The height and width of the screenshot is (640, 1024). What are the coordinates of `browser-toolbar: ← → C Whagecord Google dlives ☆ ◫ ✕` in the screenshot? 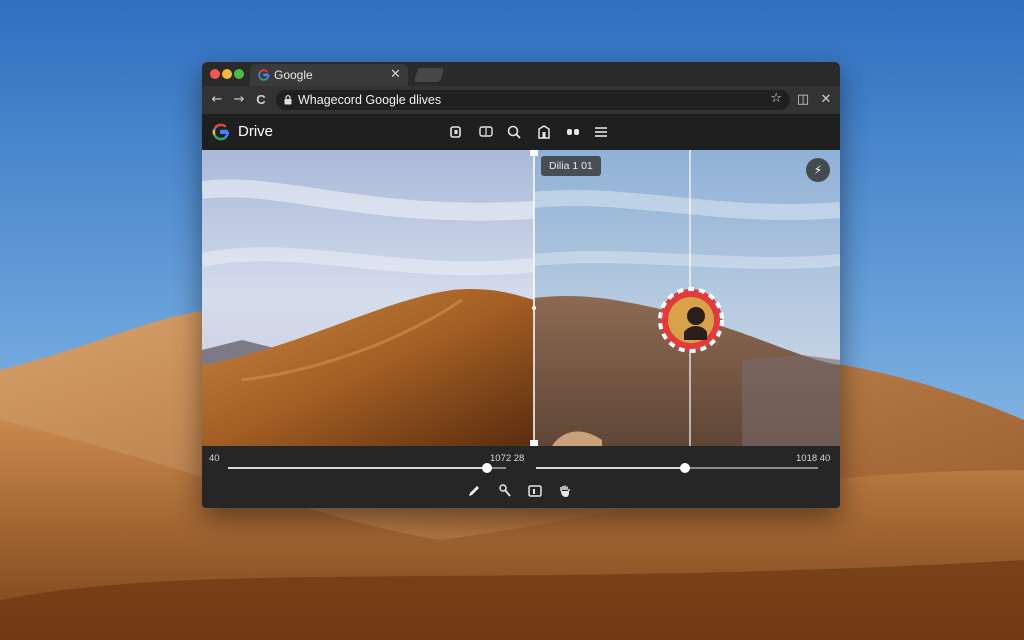 It's located at (521, 100).